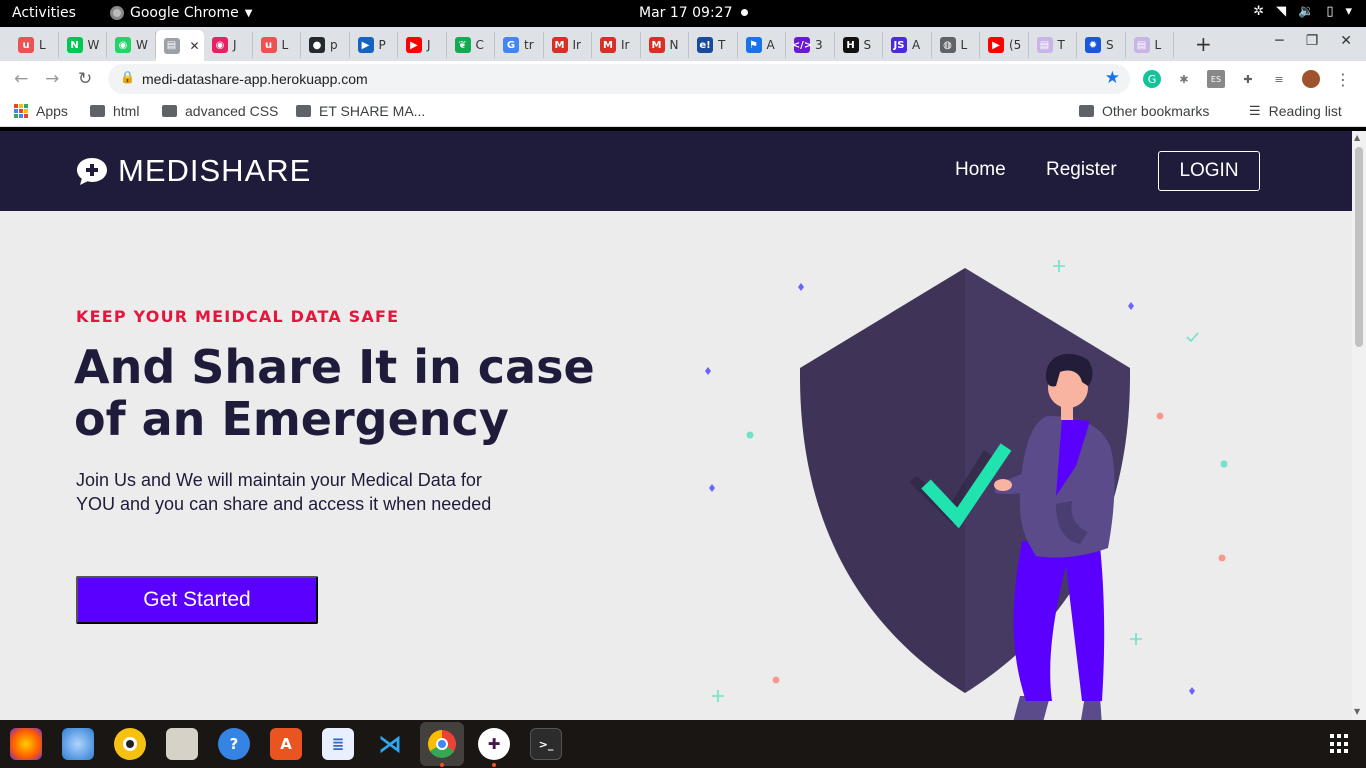 This screenshot has width=1366, height=768. What do you see at coordinates (683, 744) in the screenshot?
I see `dock: ? A ≣ ⋊ ✚ >_` at bounding box center [683, 744].